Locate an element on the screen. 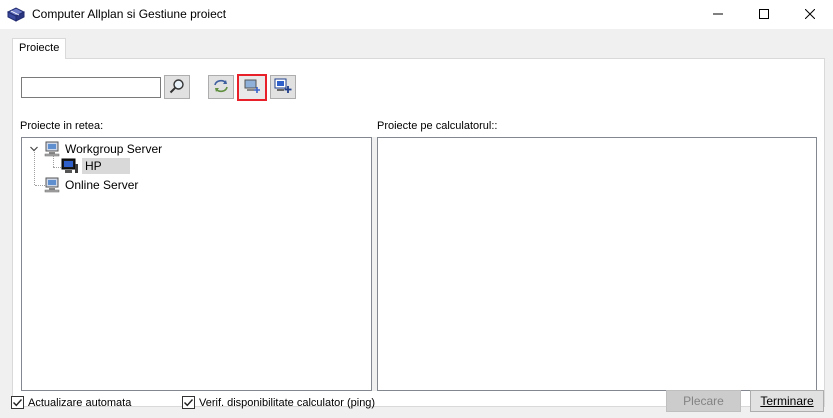  search-input is located at coordinates (91, 87).